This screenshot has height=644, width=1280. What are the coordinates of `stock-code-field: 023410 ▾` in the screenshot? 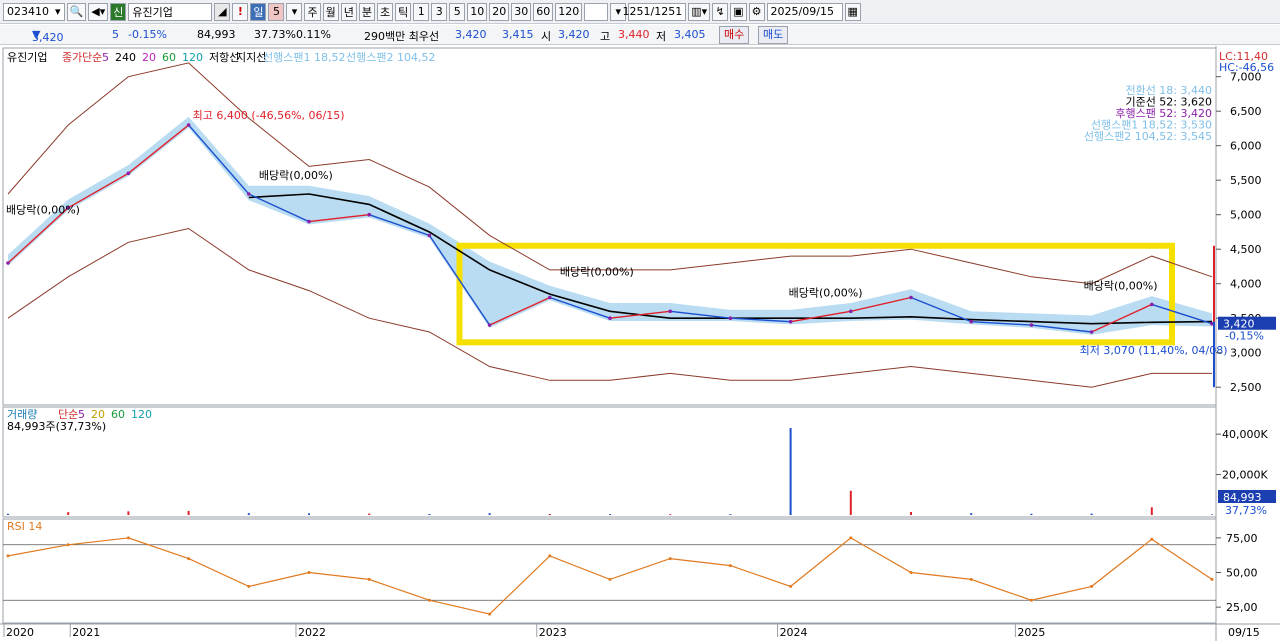 It's located at (34, 11).